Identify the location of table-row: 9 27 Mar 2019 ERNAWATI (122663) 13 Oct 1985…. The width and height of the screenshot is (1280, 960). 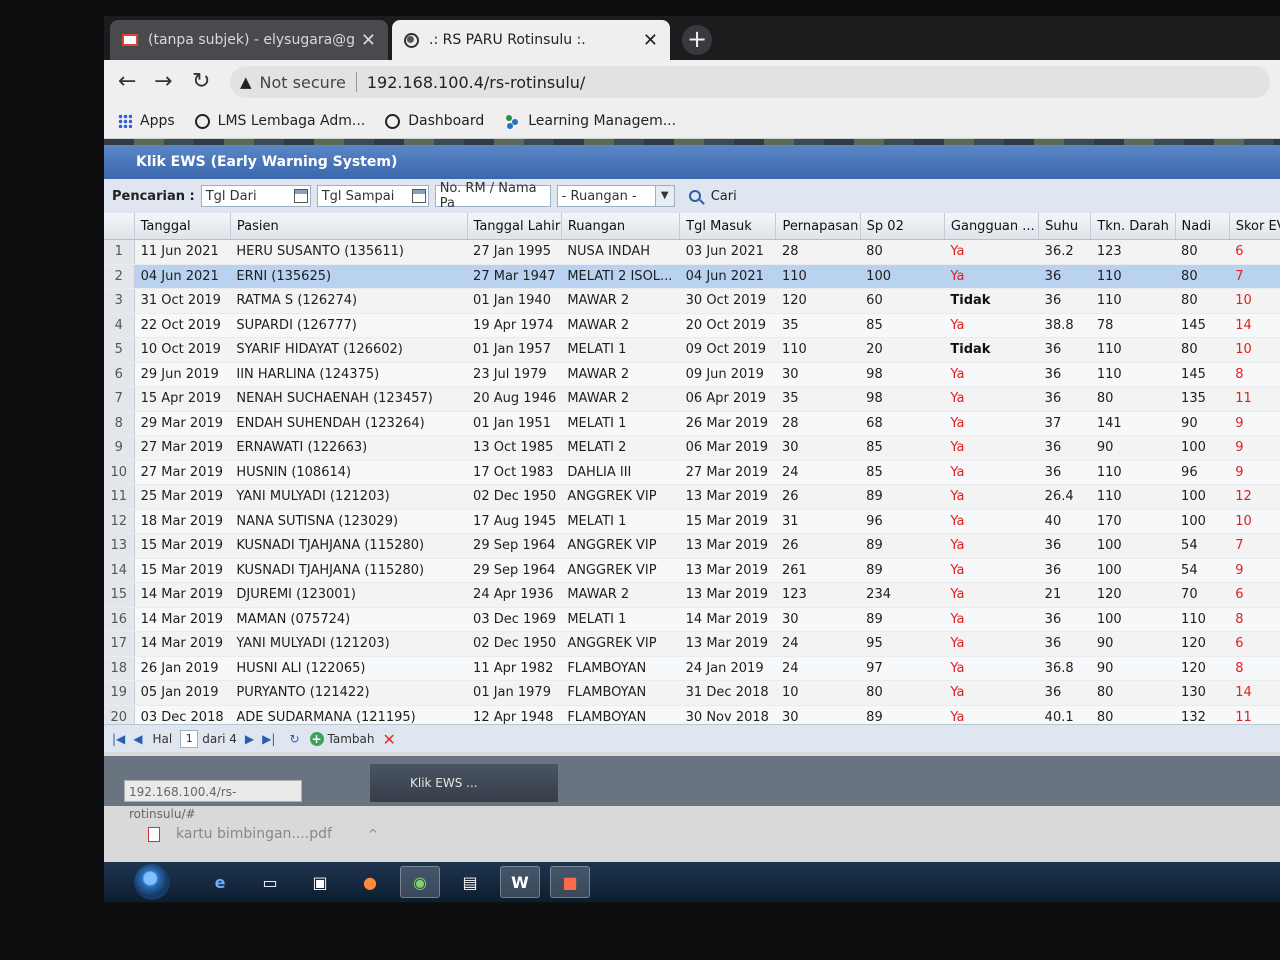
(692, 448).